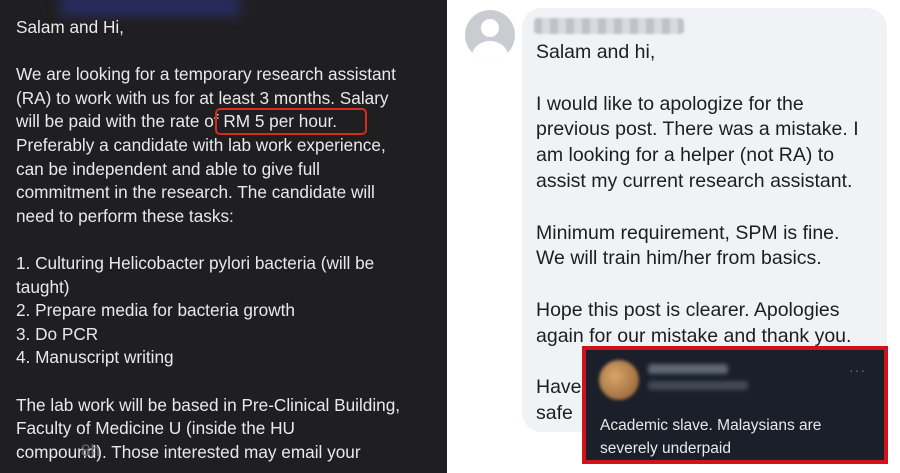 This screenshot has width=900, height=473. I want to click on redacted-tweet-handle, so click(698, 385).